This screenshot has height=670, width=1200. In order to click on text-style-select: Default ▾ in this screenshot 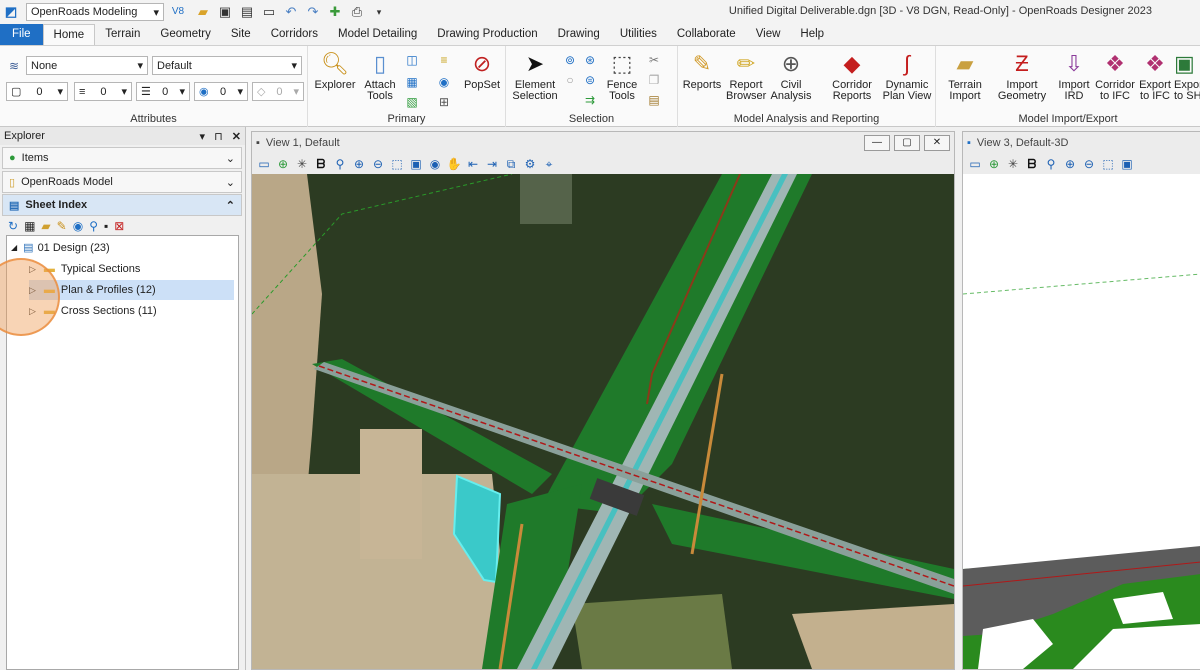, I will do `click(227, 65)`.